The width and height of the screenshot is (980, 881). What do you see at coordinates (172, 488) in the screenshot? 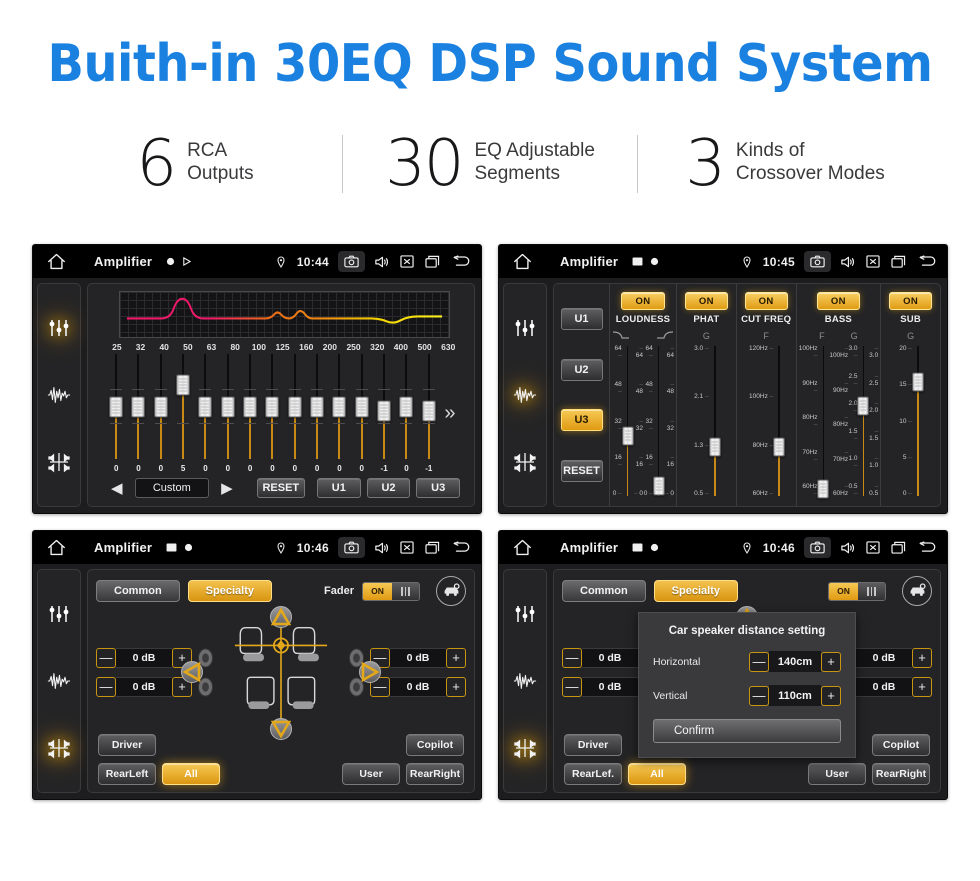
I see `preset-name: Custom` at bounding box center [172, 488].